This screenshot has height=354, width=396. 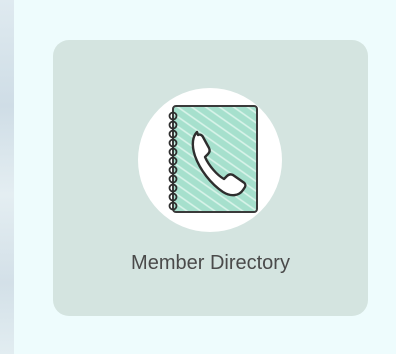 What do you see at coordinates (210, 263) in the screenshot?
I see `tile-label: Member Directory` at bounding box center [210, 263].